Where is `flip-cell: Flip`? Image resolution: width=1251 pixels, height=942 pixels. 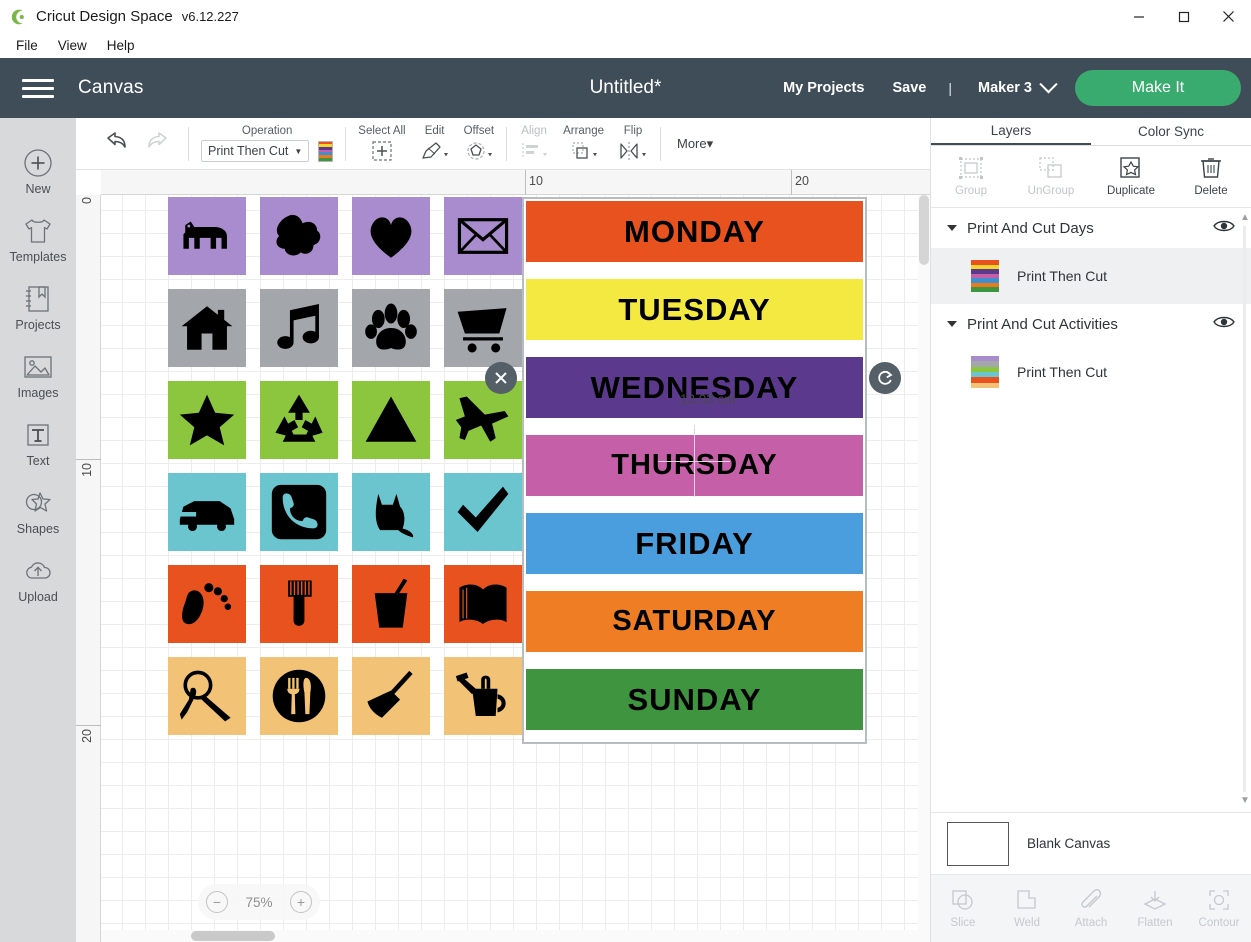
flip-cell: Flip is located at coordinates (633, 143).